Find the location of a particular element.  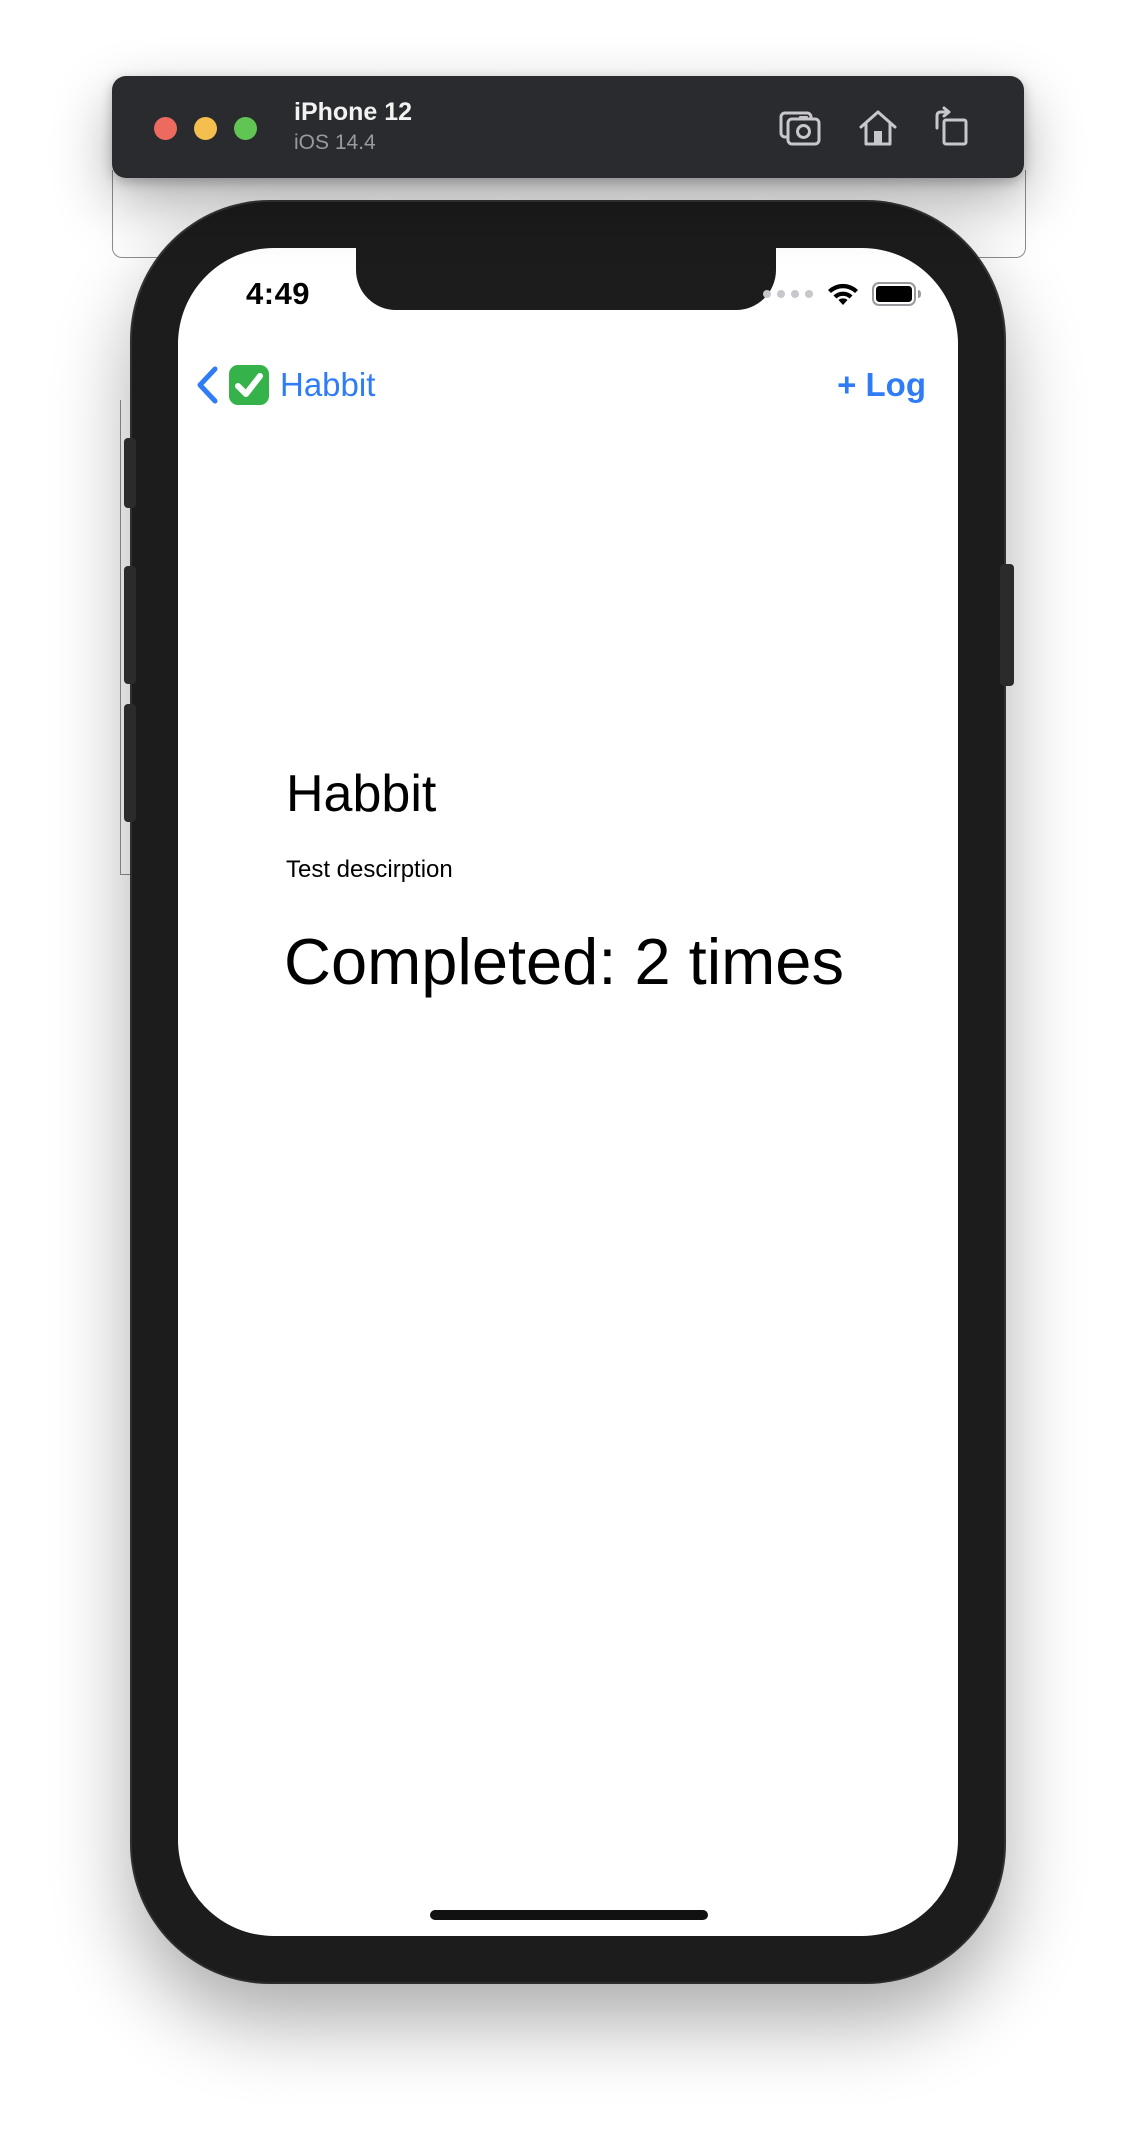

habit-completed-count: Completed: 2 times is located at coordinates (564, 961).